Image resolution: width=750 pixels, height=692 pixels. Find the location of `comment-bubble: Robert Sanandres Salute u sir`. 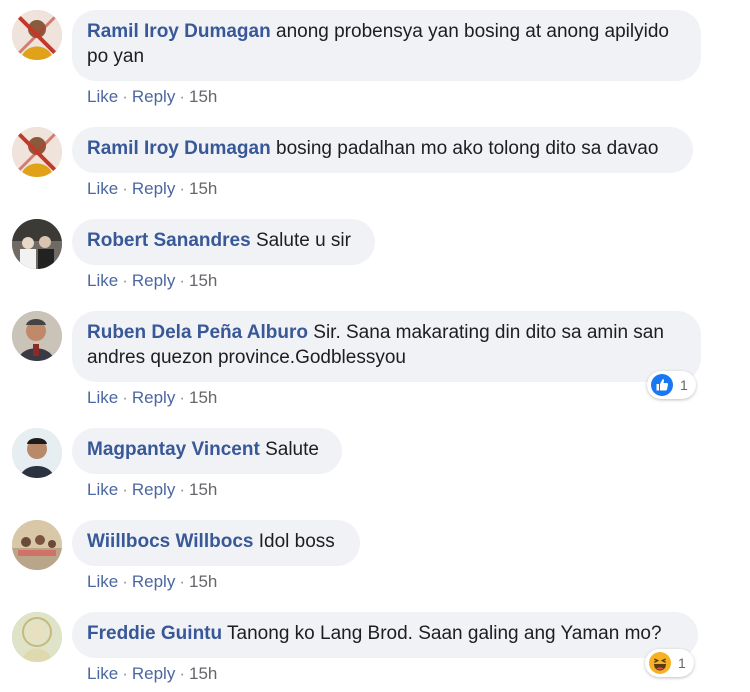

comment-bubble: Robert Sanandres Salute u sir is located at coordinates (223, 242).